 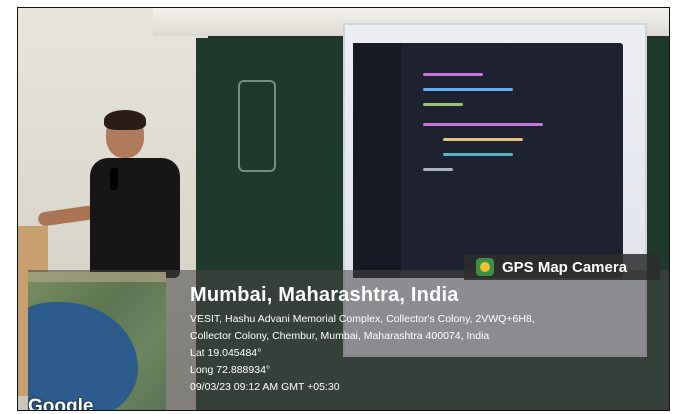 What do you see at coordinates (377, 160) in the screenshot?
I see `editor-sidebar` at bounding box center [377, 160].